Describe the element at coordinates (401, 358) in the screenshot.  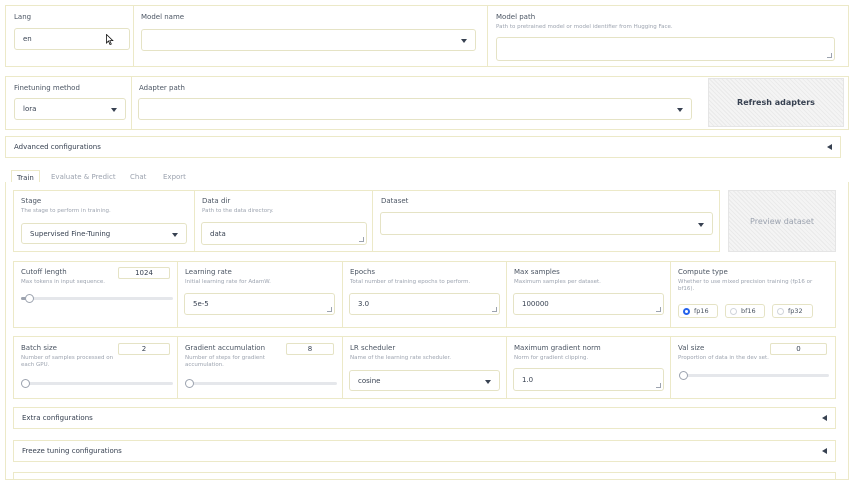
I see `lr-scheduler-info: Name of the learning rate scheduler.` at that location.